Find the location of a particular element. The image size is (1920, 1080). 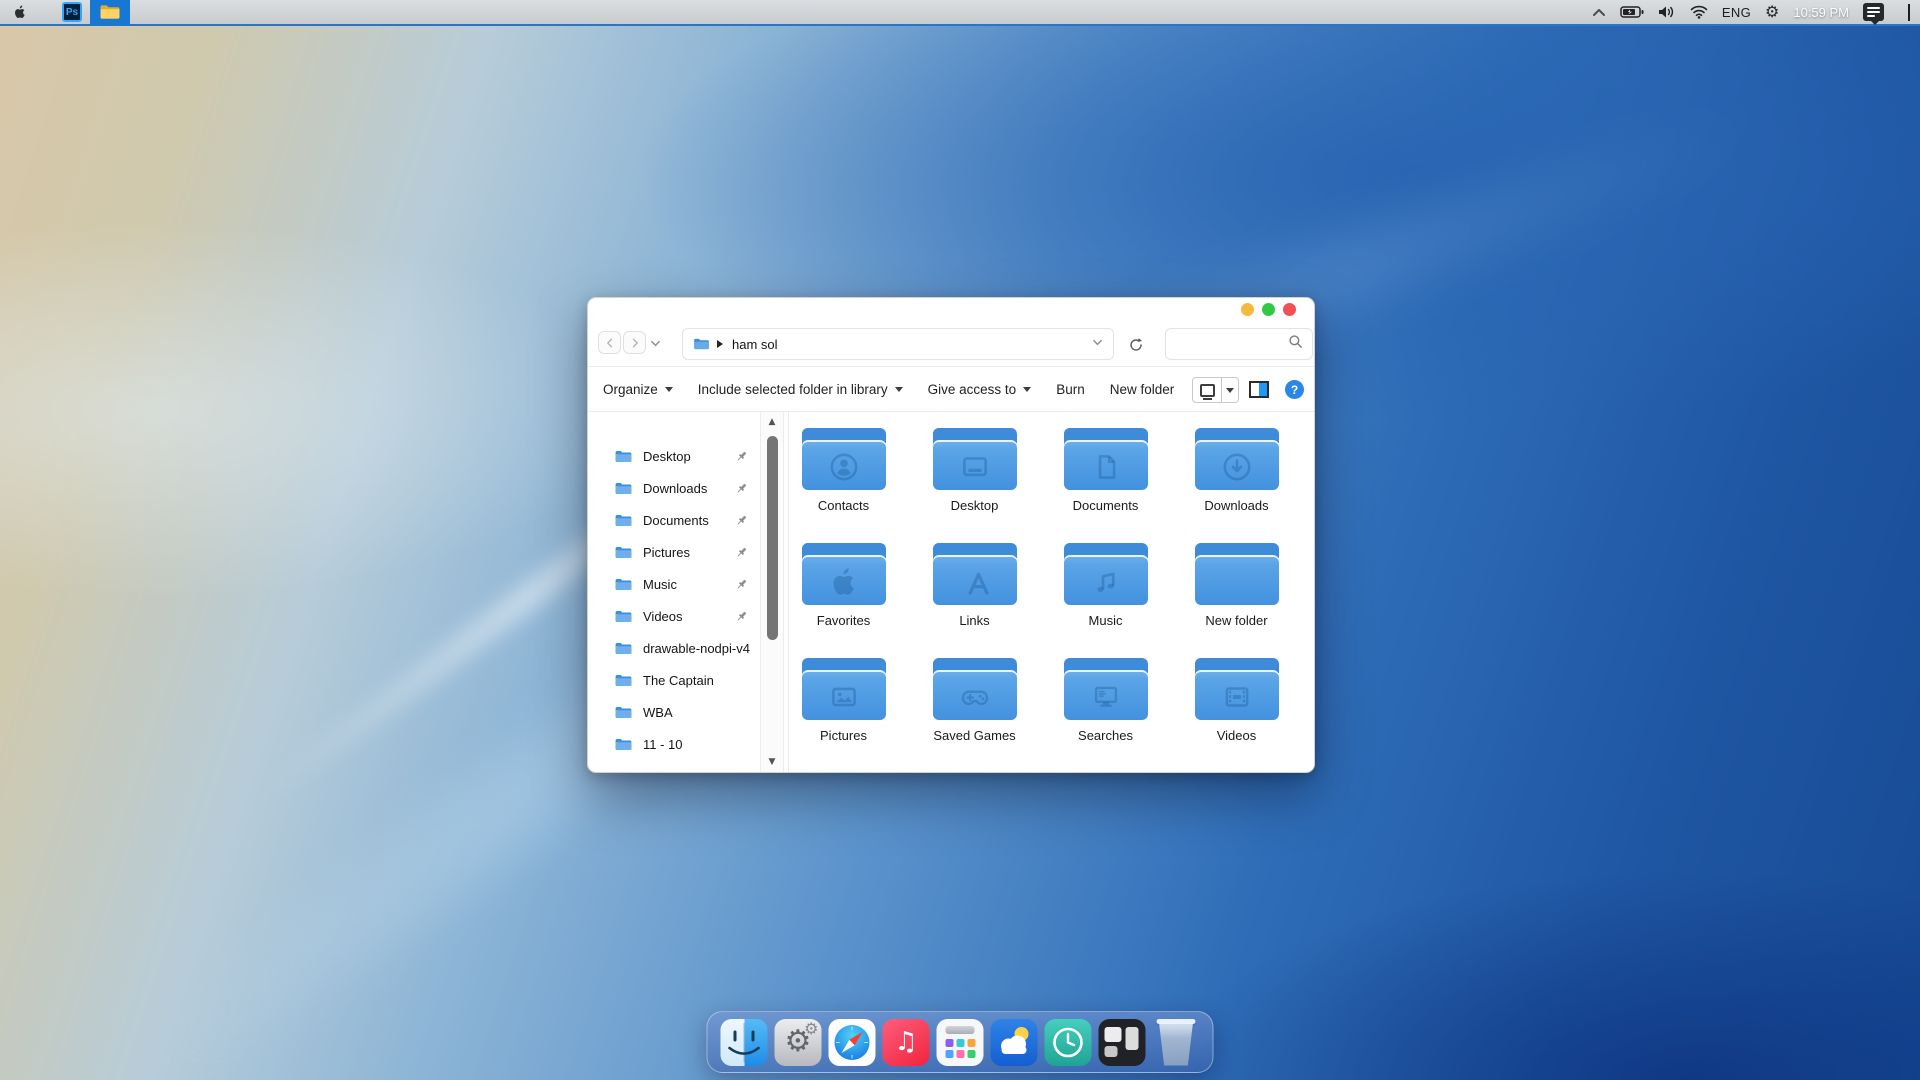

sidebar-item-label: Downloads is located at coordinates (675, 488).